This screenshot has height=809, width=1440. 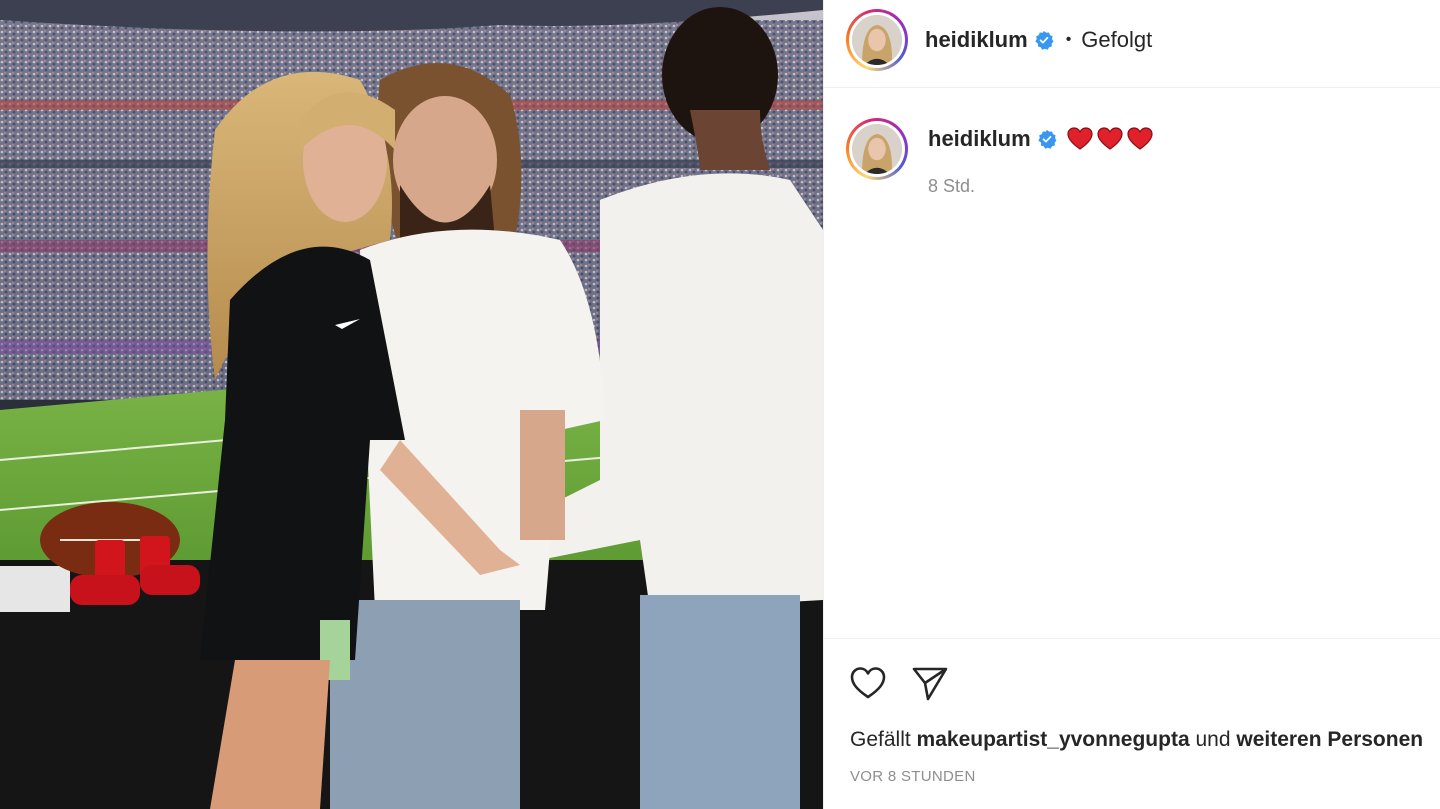 I want to click on caption-avatar, so click(x=877, y=149).